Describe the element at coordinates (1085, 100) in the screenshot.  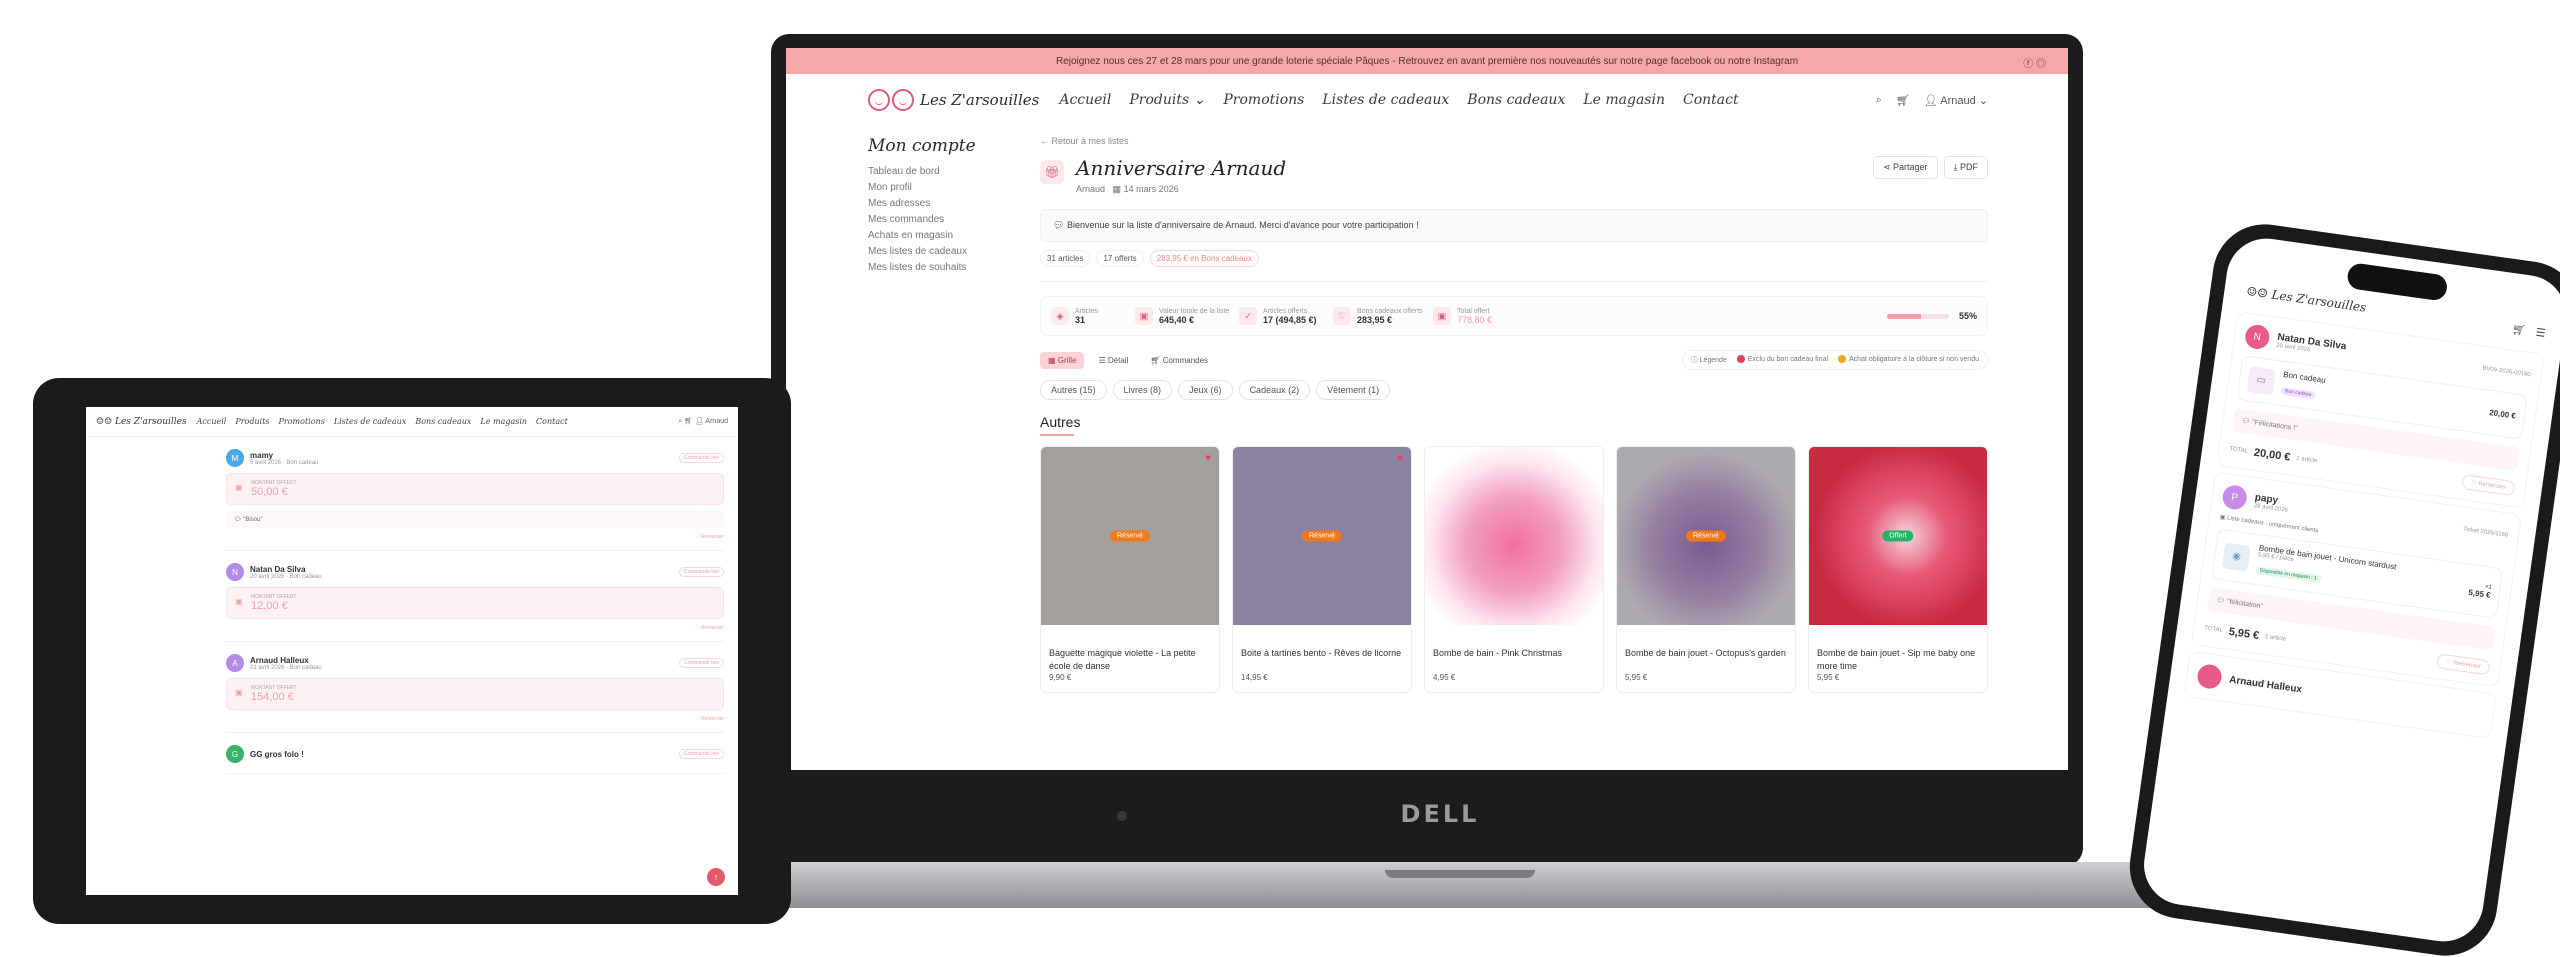
I see `nav-accueil: Accueil` at that location.